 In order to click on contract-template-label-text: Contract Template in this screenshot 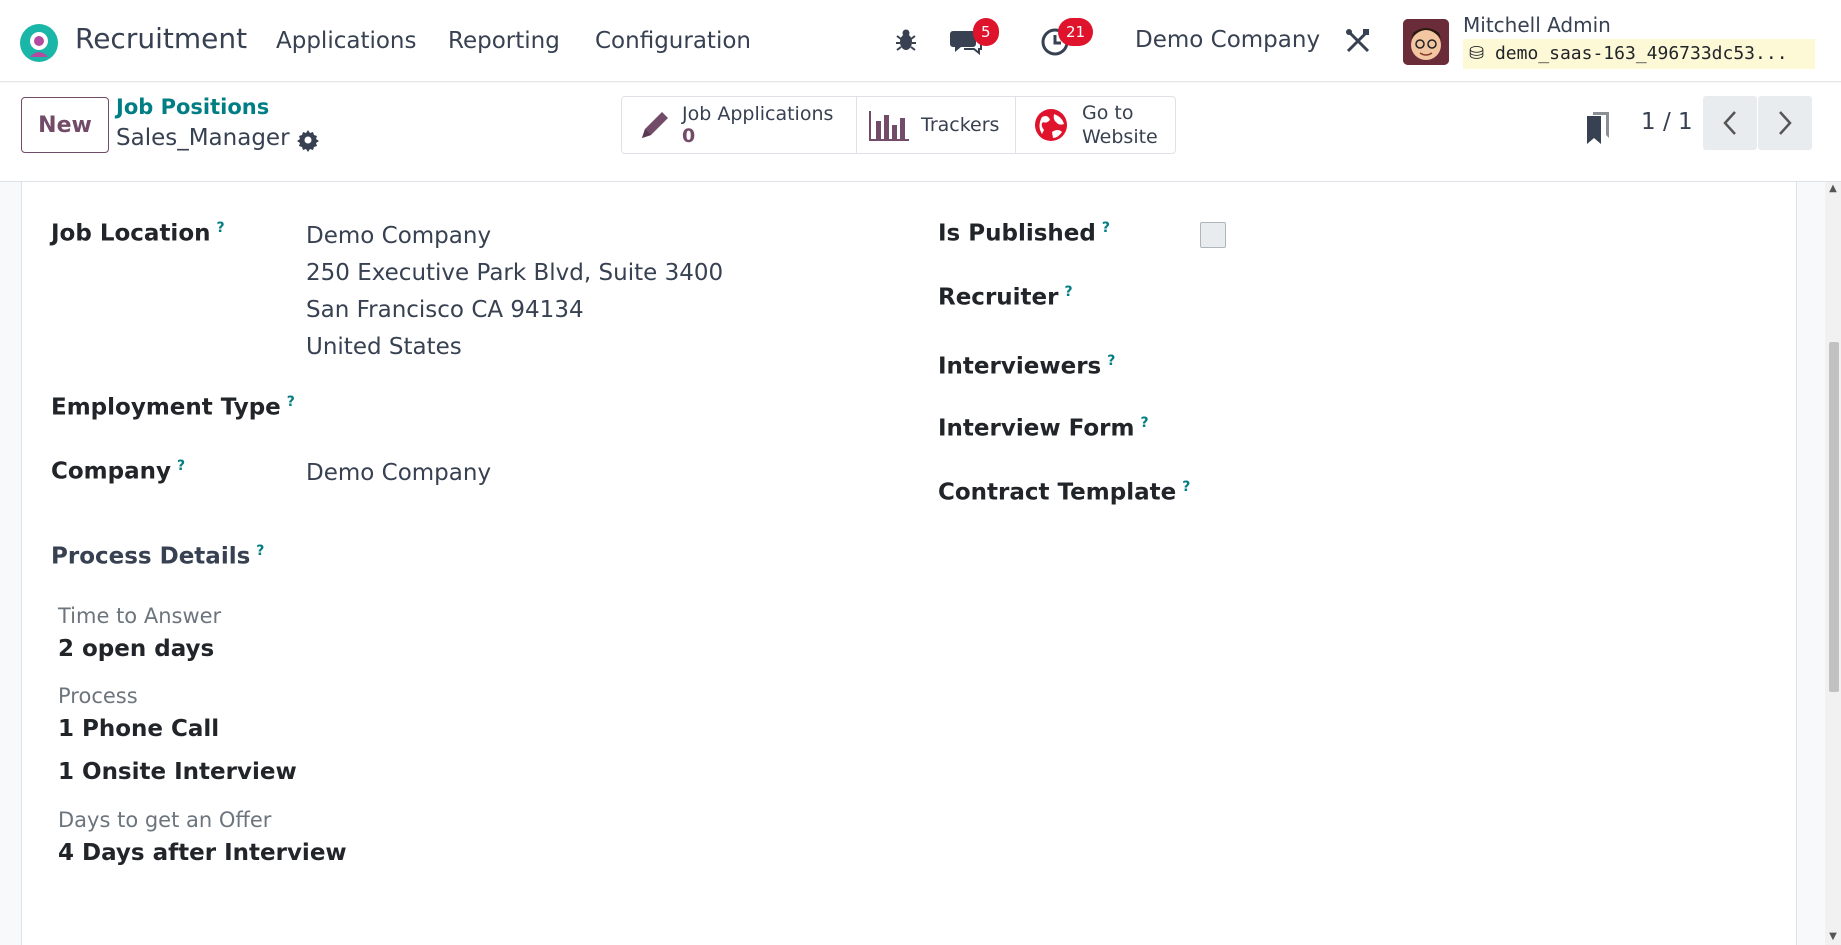, I will do `click(1057, 492)`.